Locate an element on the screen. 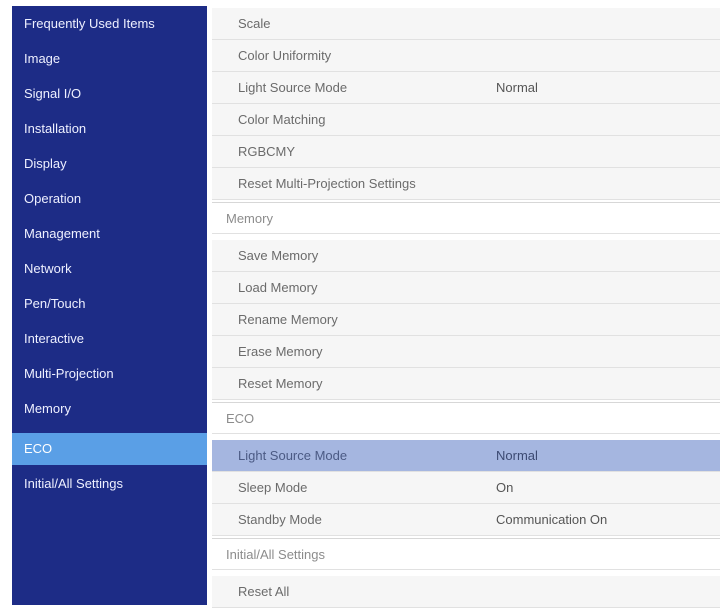 This screenshot has height=608, width=720. sidebar-item-multi-projection: Multi-Projection is located at coordinates (109, 374).